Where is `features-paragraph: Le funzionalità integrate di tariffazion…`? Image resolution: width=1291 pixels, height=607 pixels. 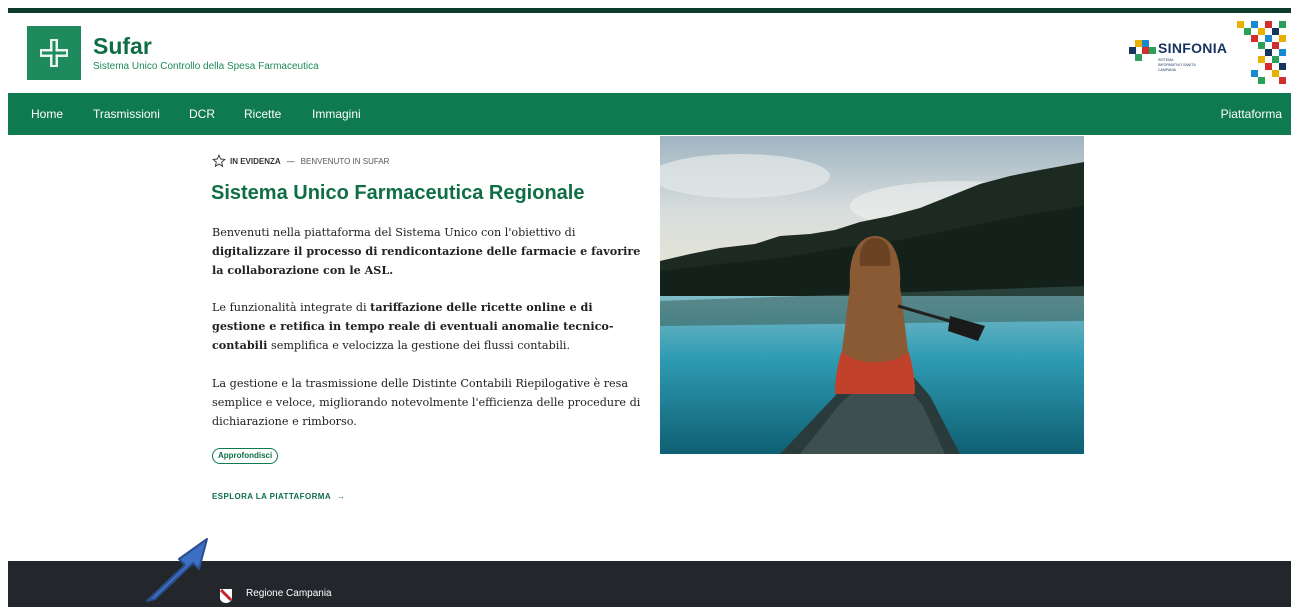 features-paragraph: Le funzionalità integrate di tariffazion… is located at coordinates (429, 326).